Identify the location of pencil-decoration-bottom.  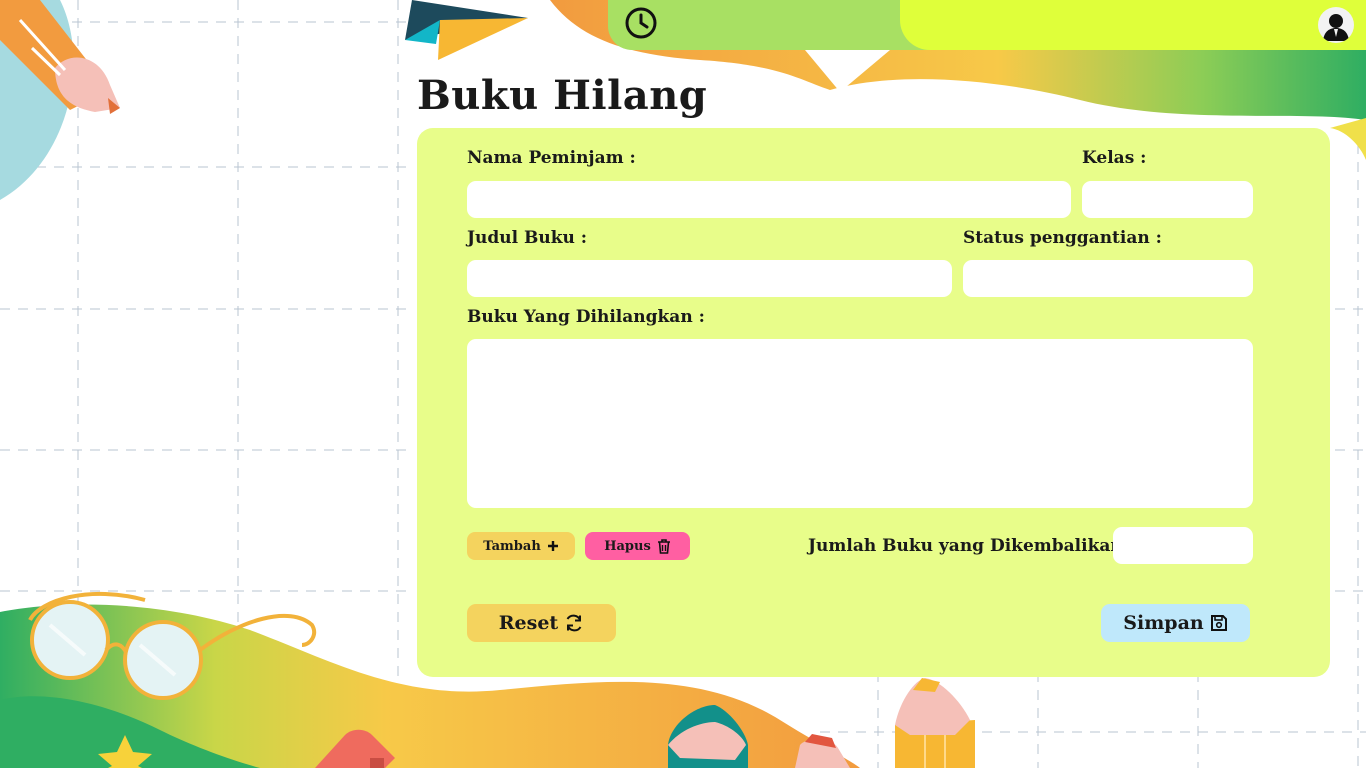
(821, 723).